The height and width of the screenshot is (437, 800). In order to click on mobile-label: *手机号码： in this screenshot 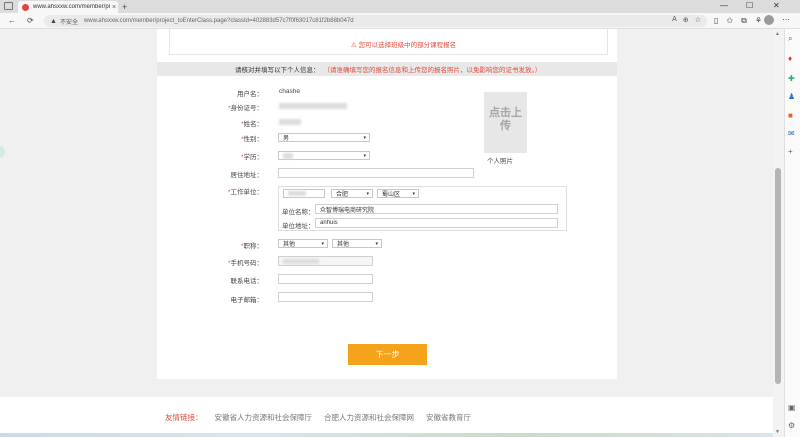, I will do `click(245, 263)`.